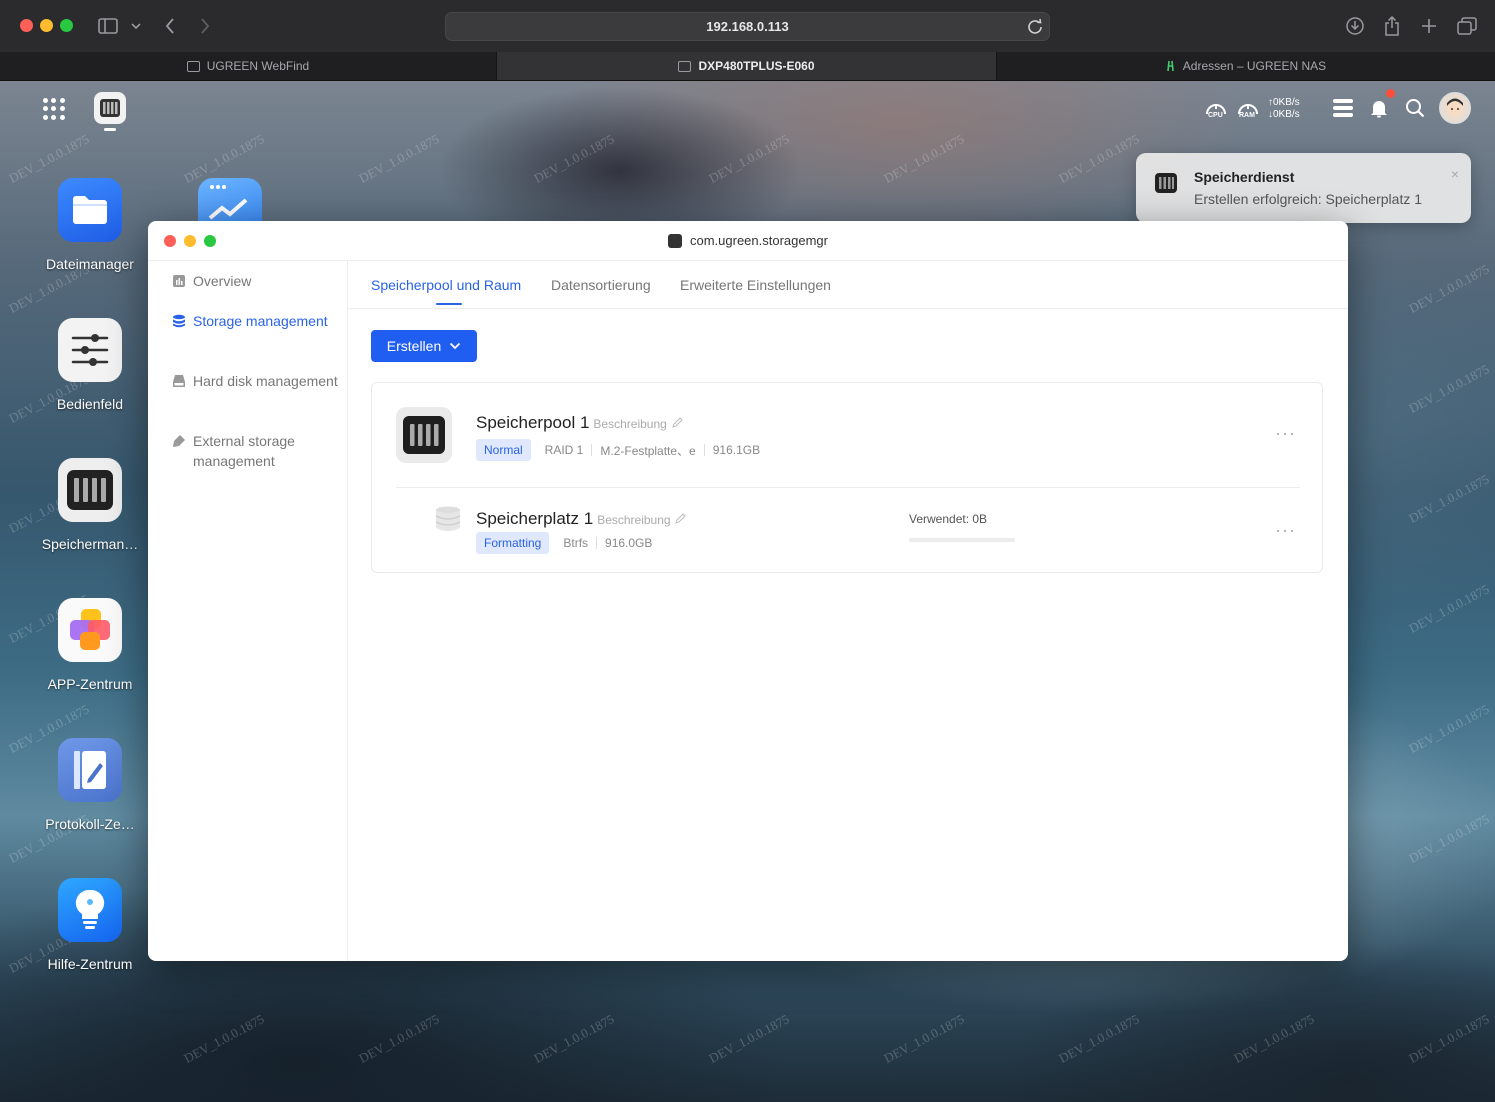  Describe the element at coordinates (1355, 26) in the screenshot. I see `downloads-icon` at that location.